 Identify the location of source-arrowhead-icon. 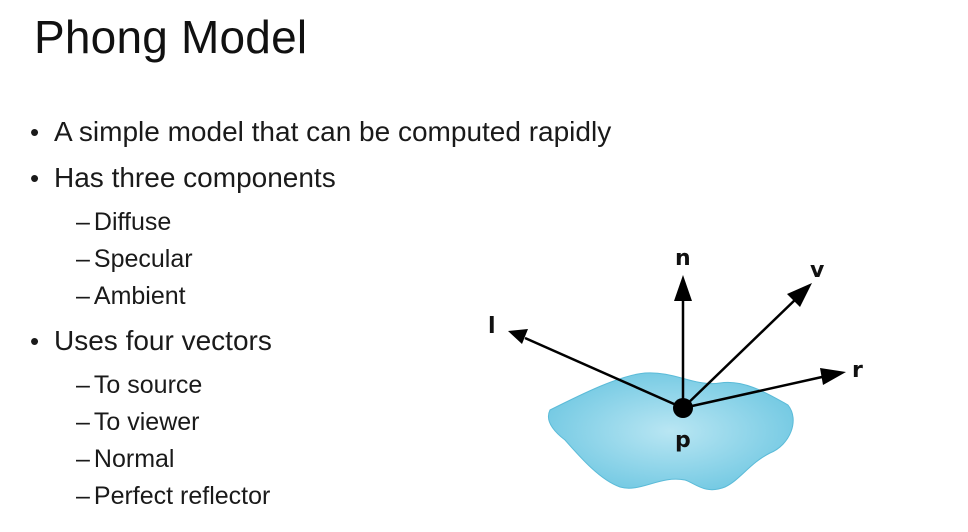
(518, 336).